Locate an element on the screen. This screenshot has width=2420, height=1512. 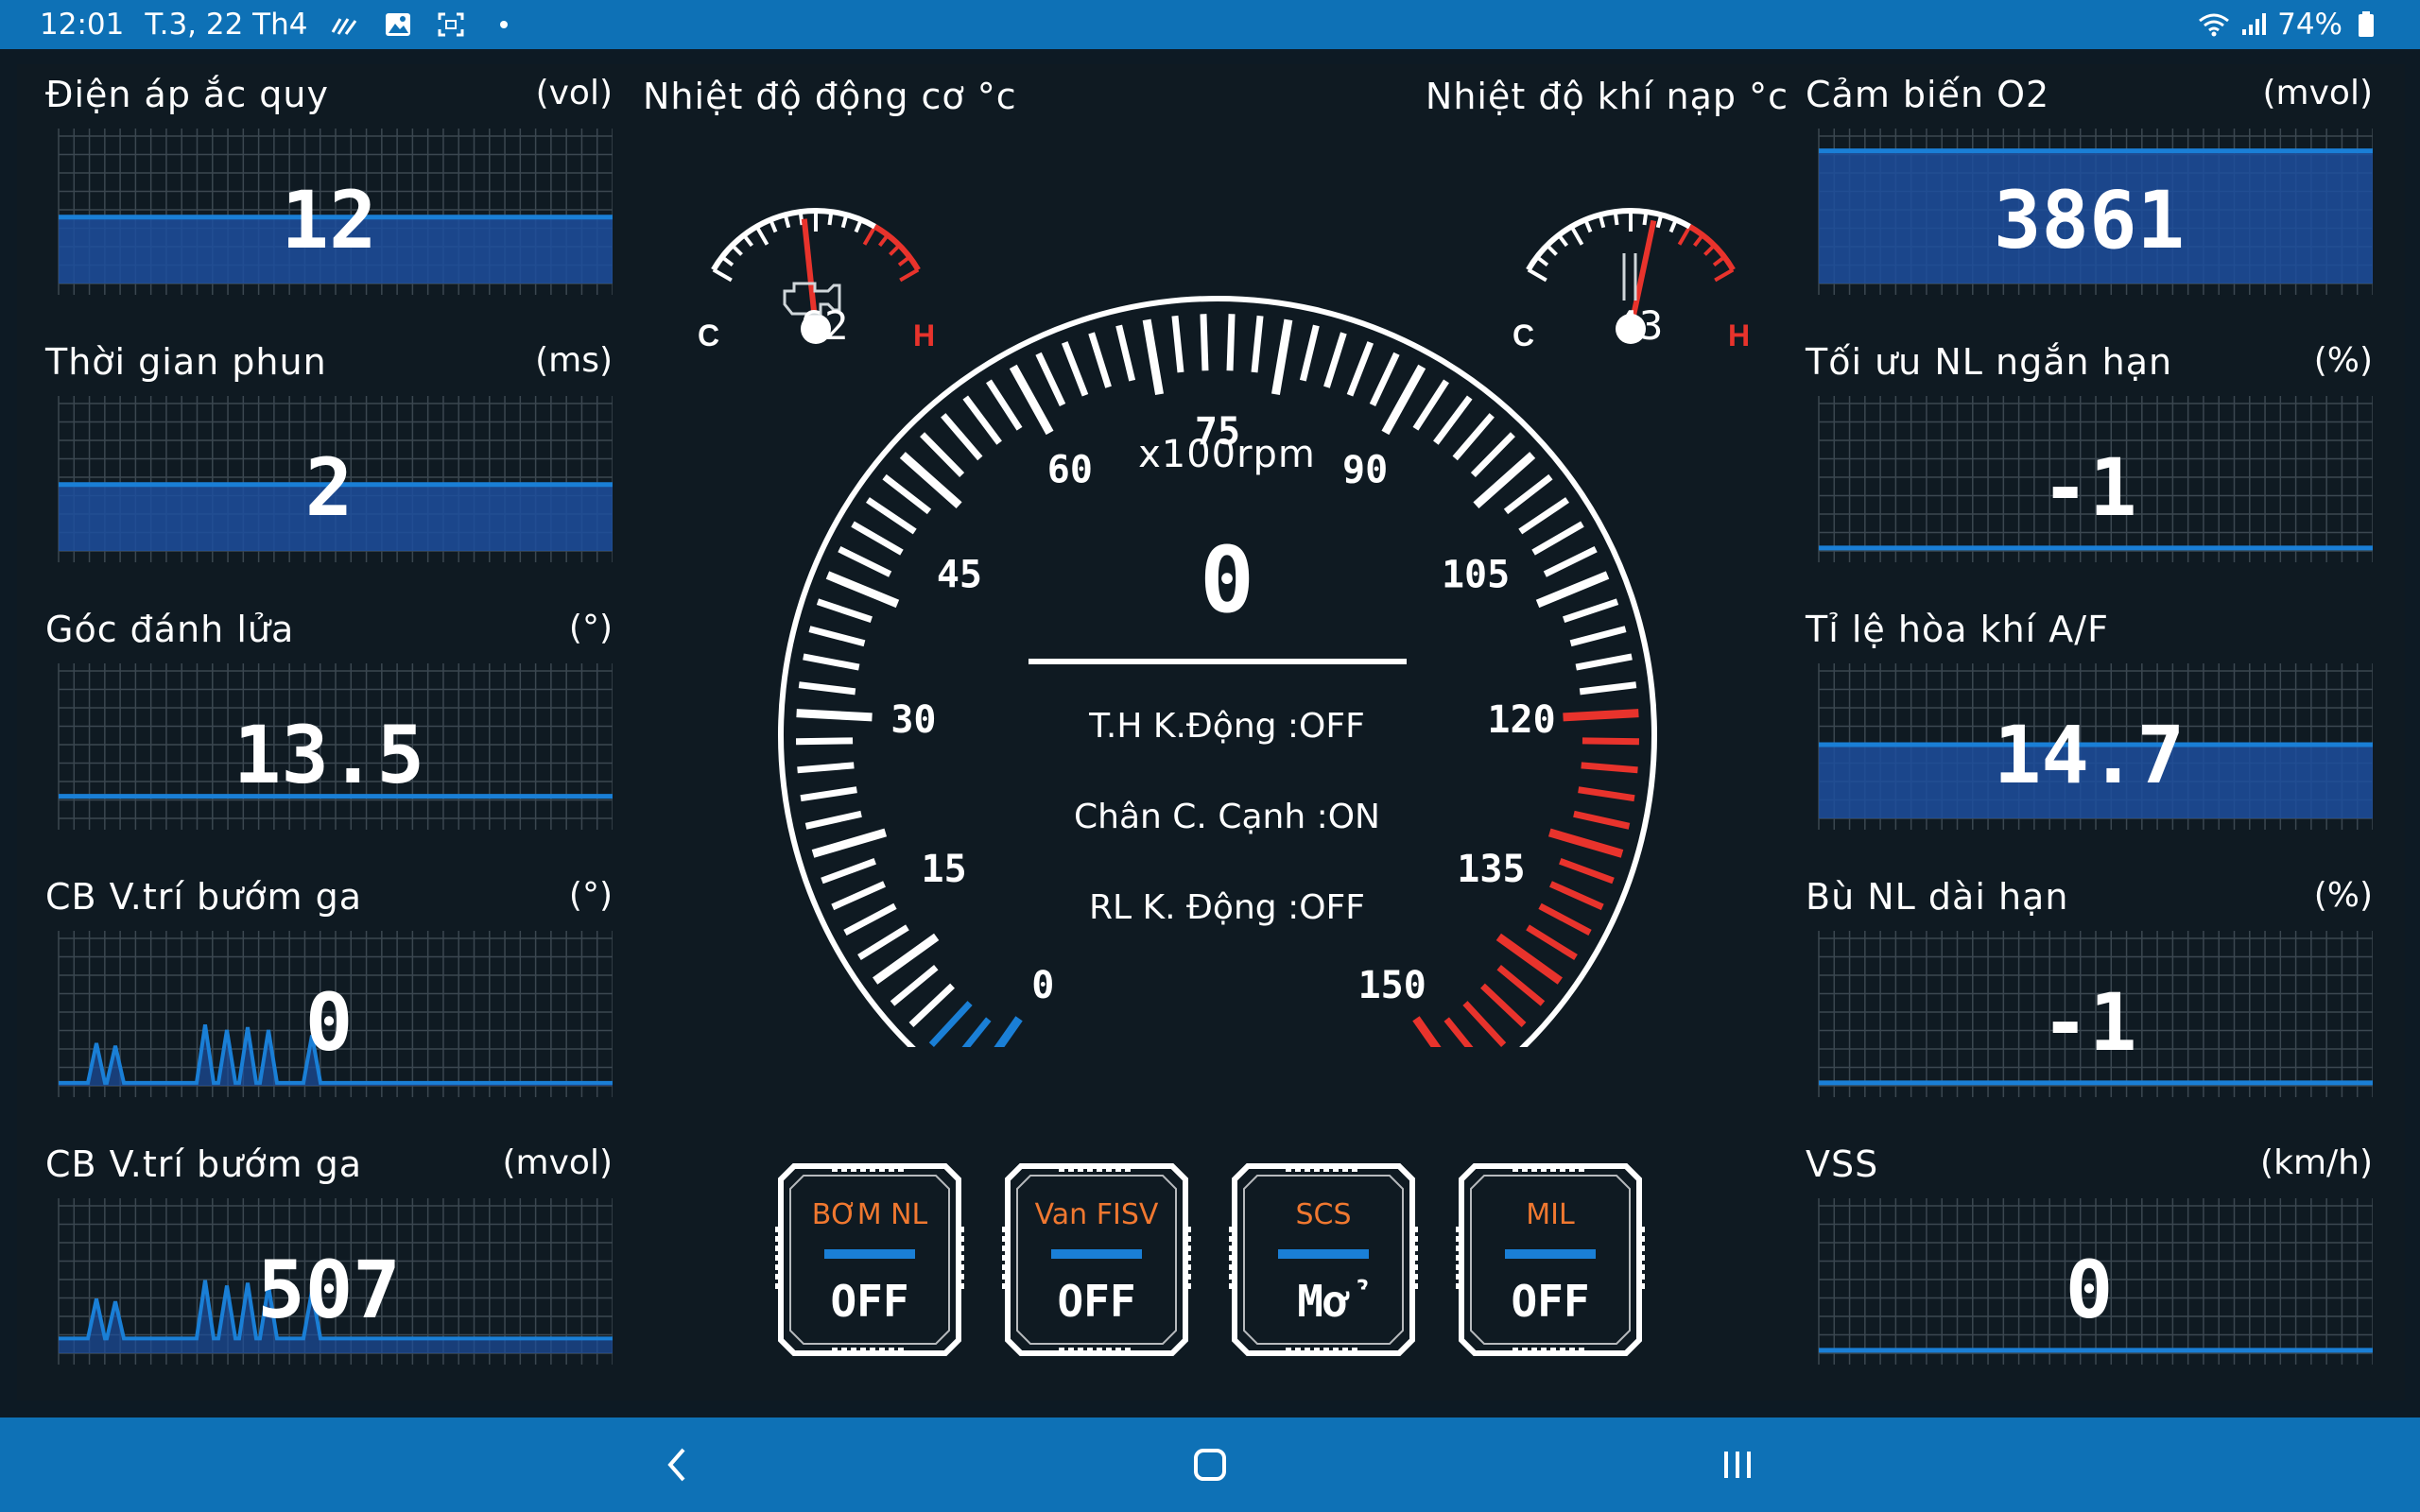
indicator-state: Mở is located at coordinates (1324, 1301).